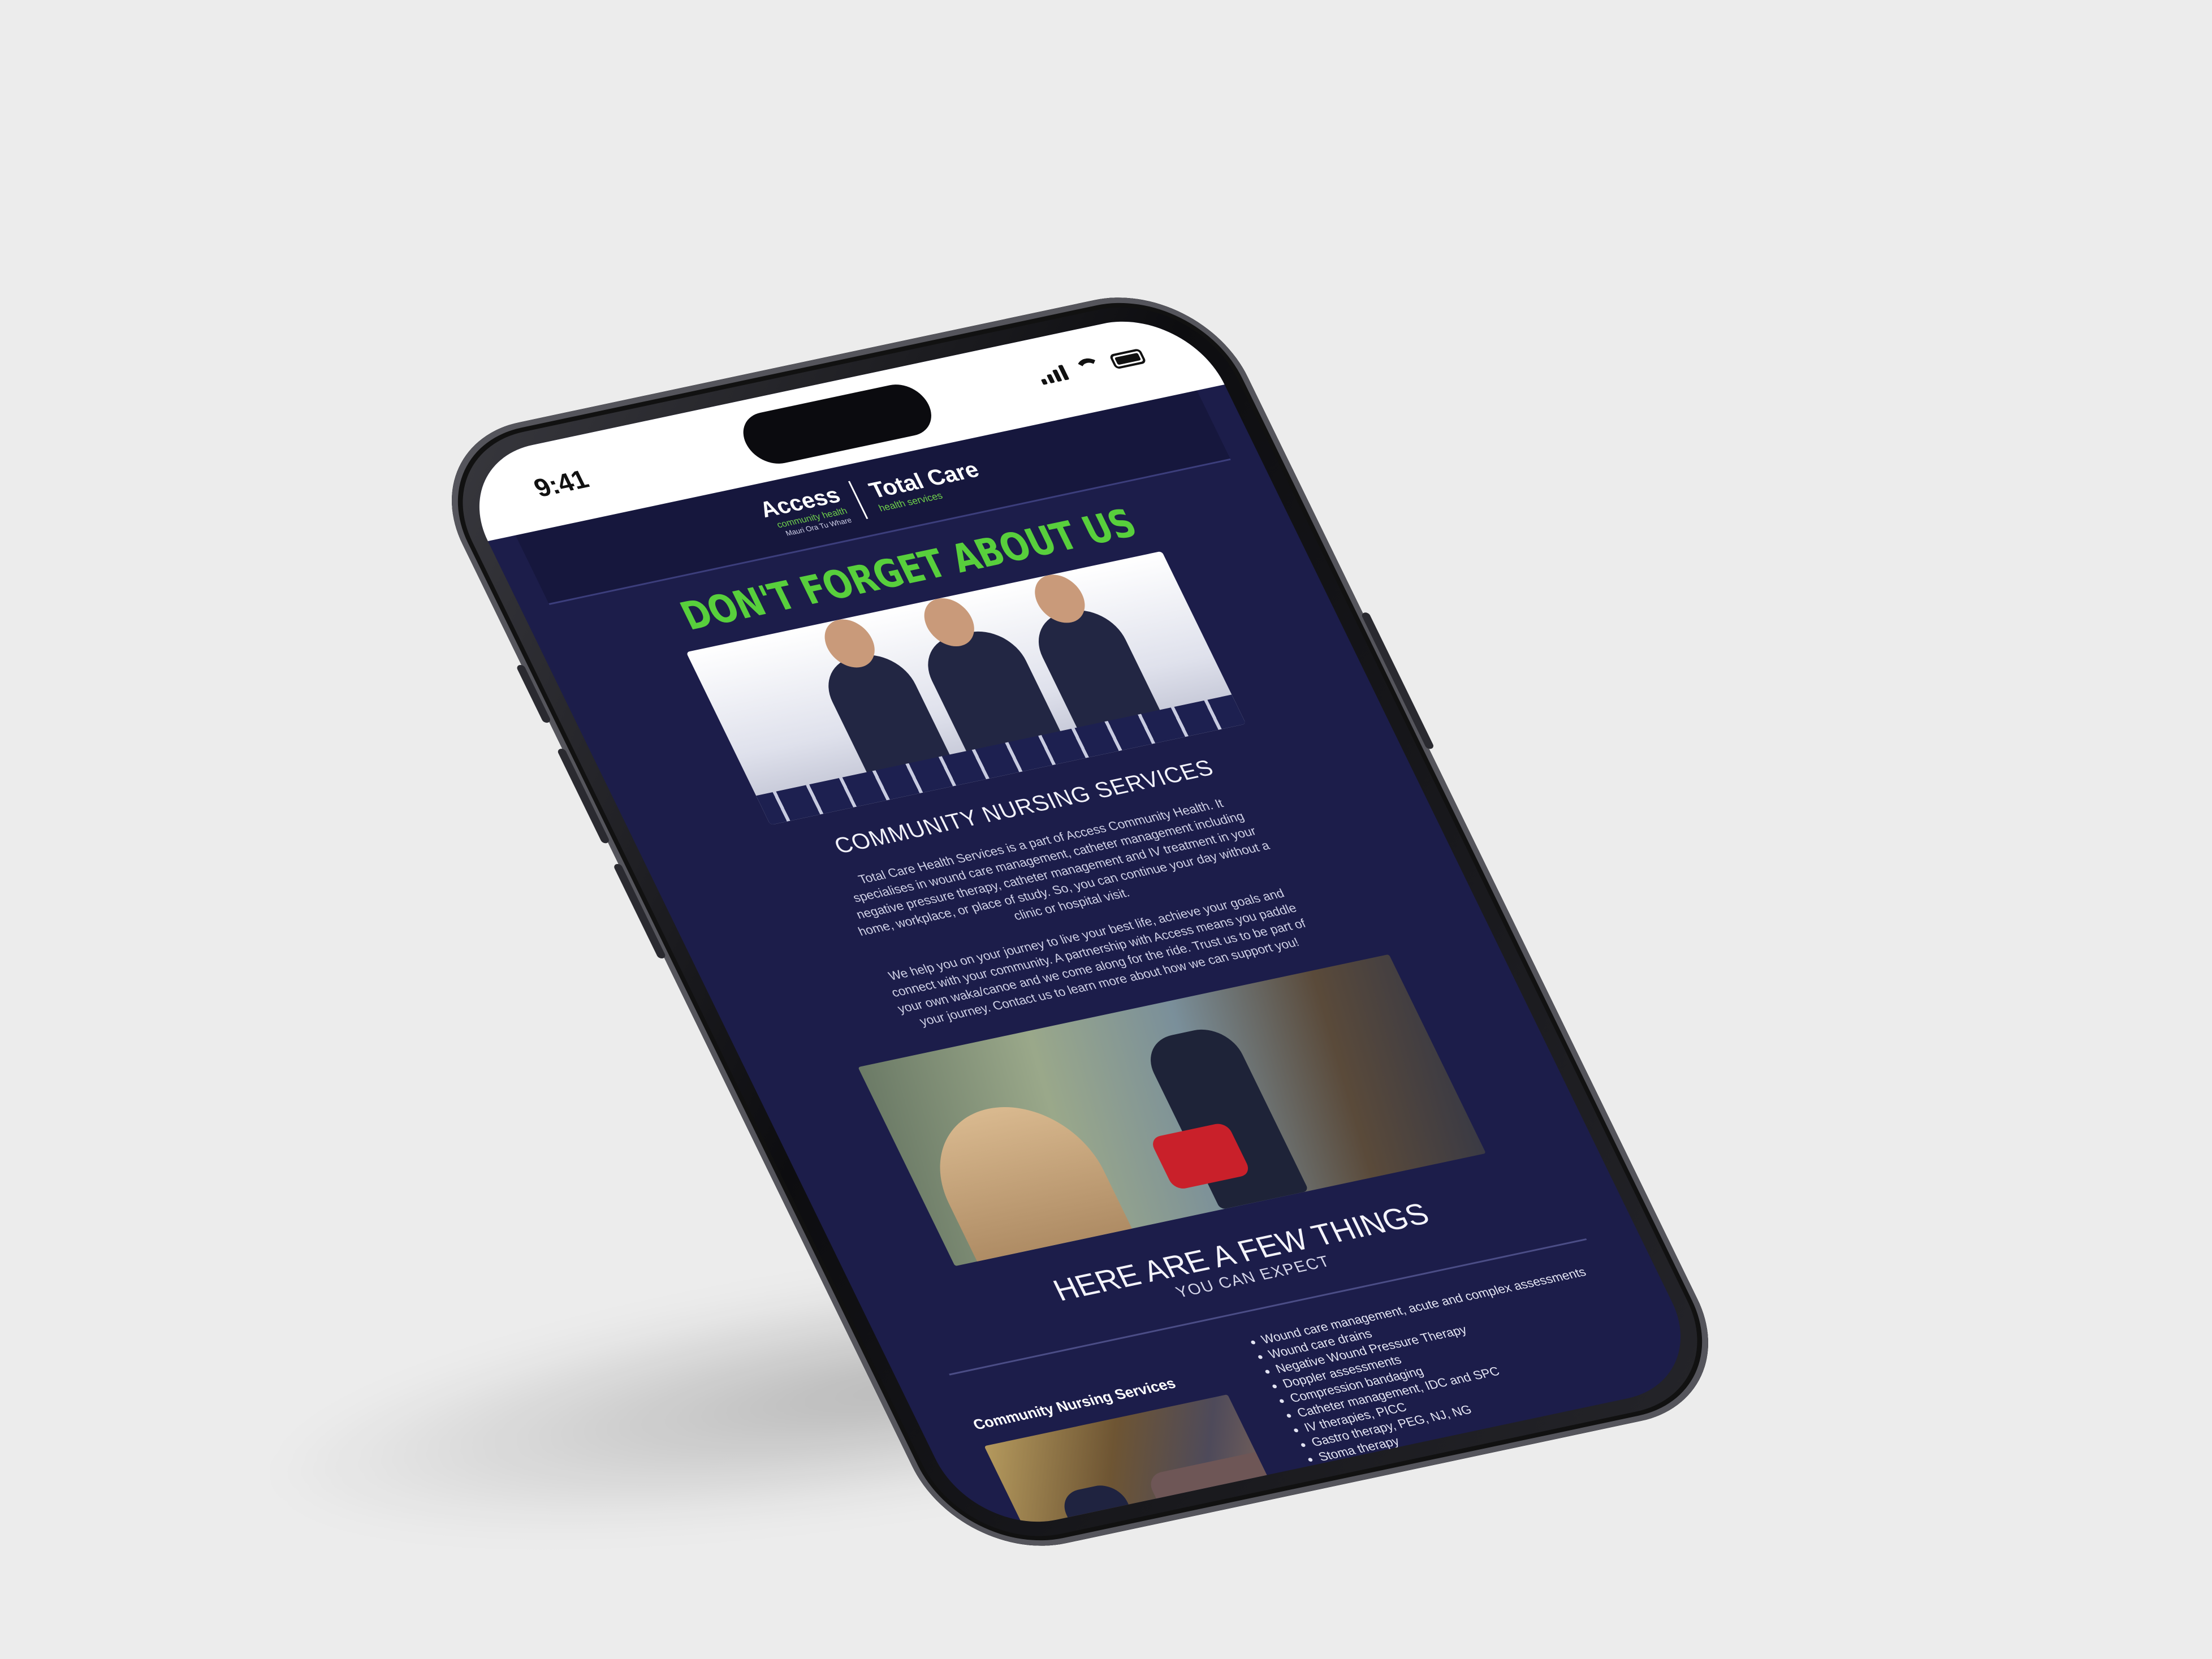  I want to click on signal-icon, so click(1053, 374).